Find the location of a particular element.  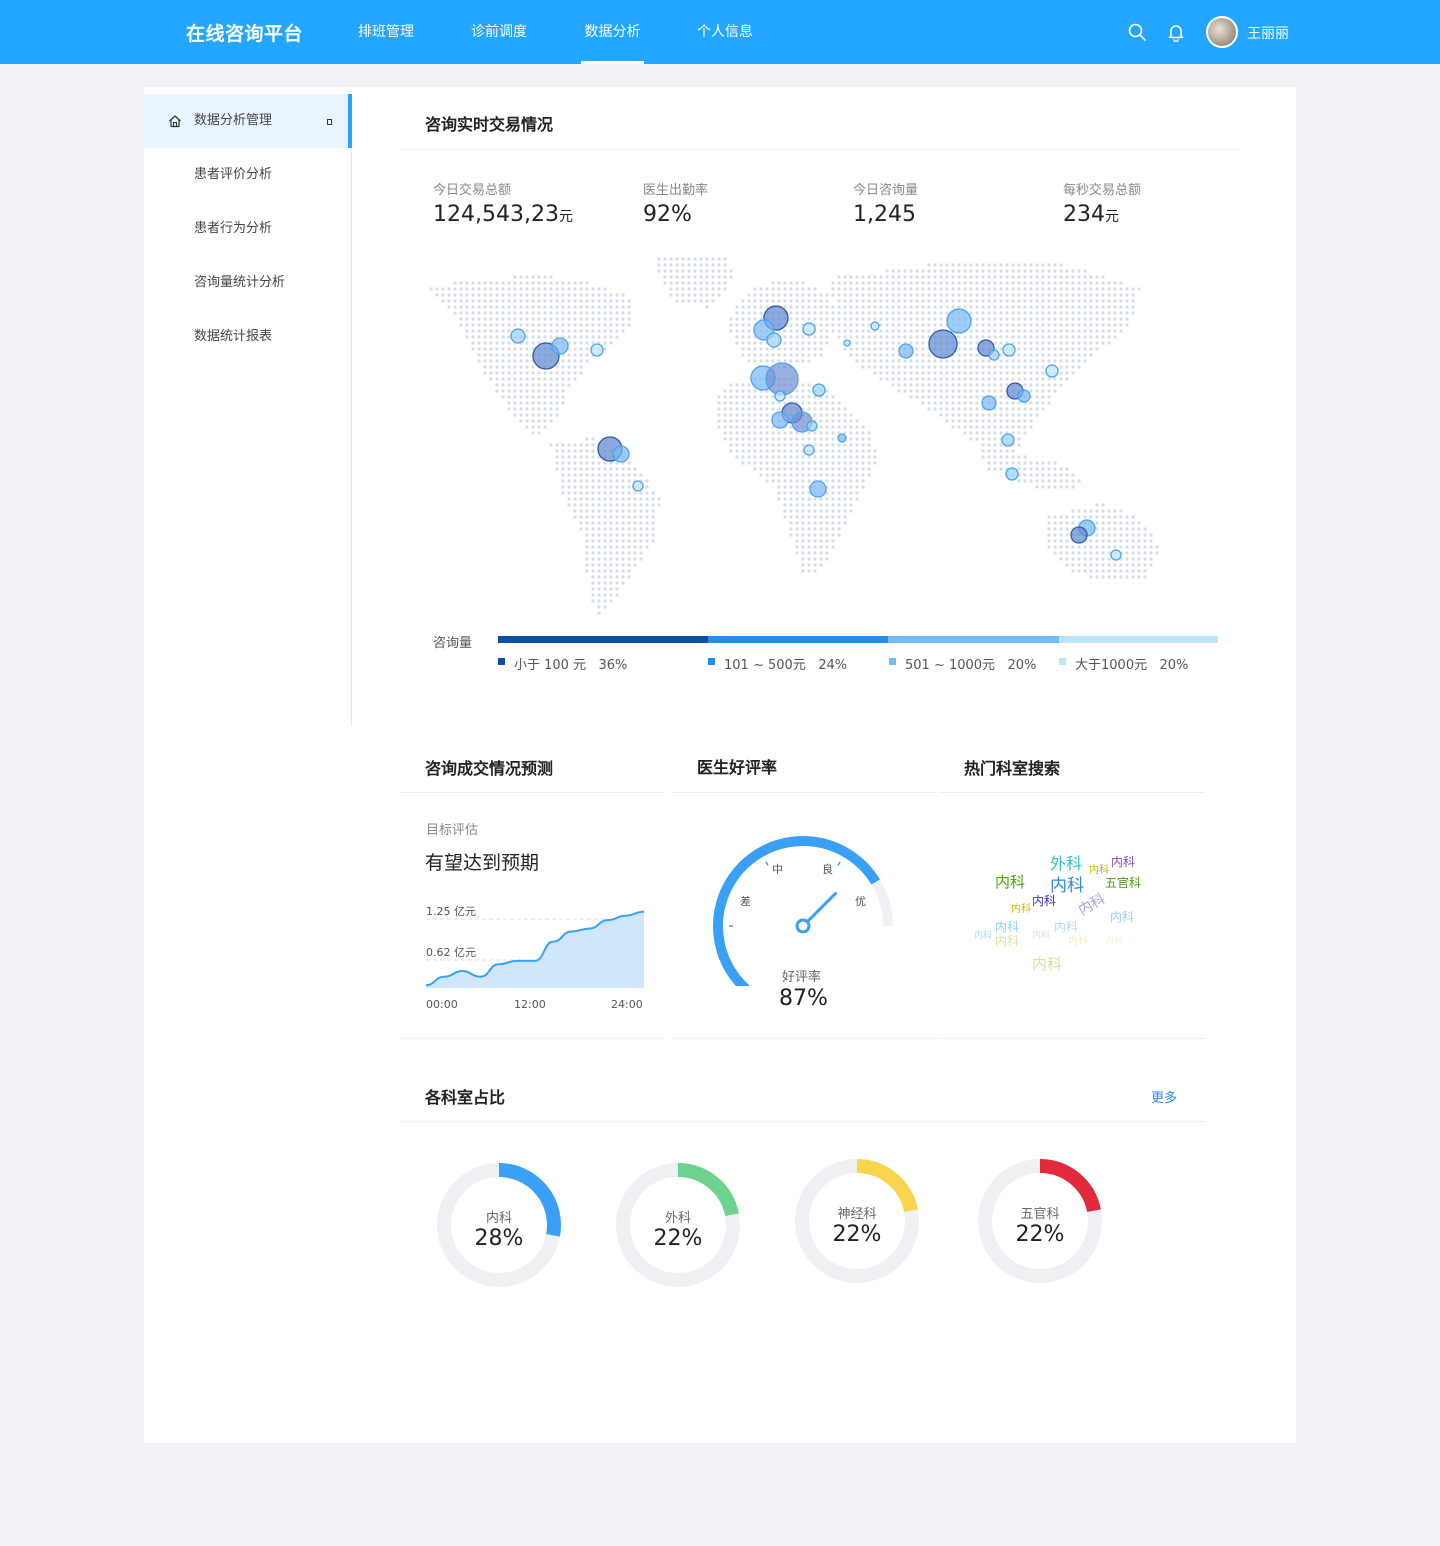

sidebar-item-patient-behavior: 患者行为分析 is located at coordinates (247, 229).